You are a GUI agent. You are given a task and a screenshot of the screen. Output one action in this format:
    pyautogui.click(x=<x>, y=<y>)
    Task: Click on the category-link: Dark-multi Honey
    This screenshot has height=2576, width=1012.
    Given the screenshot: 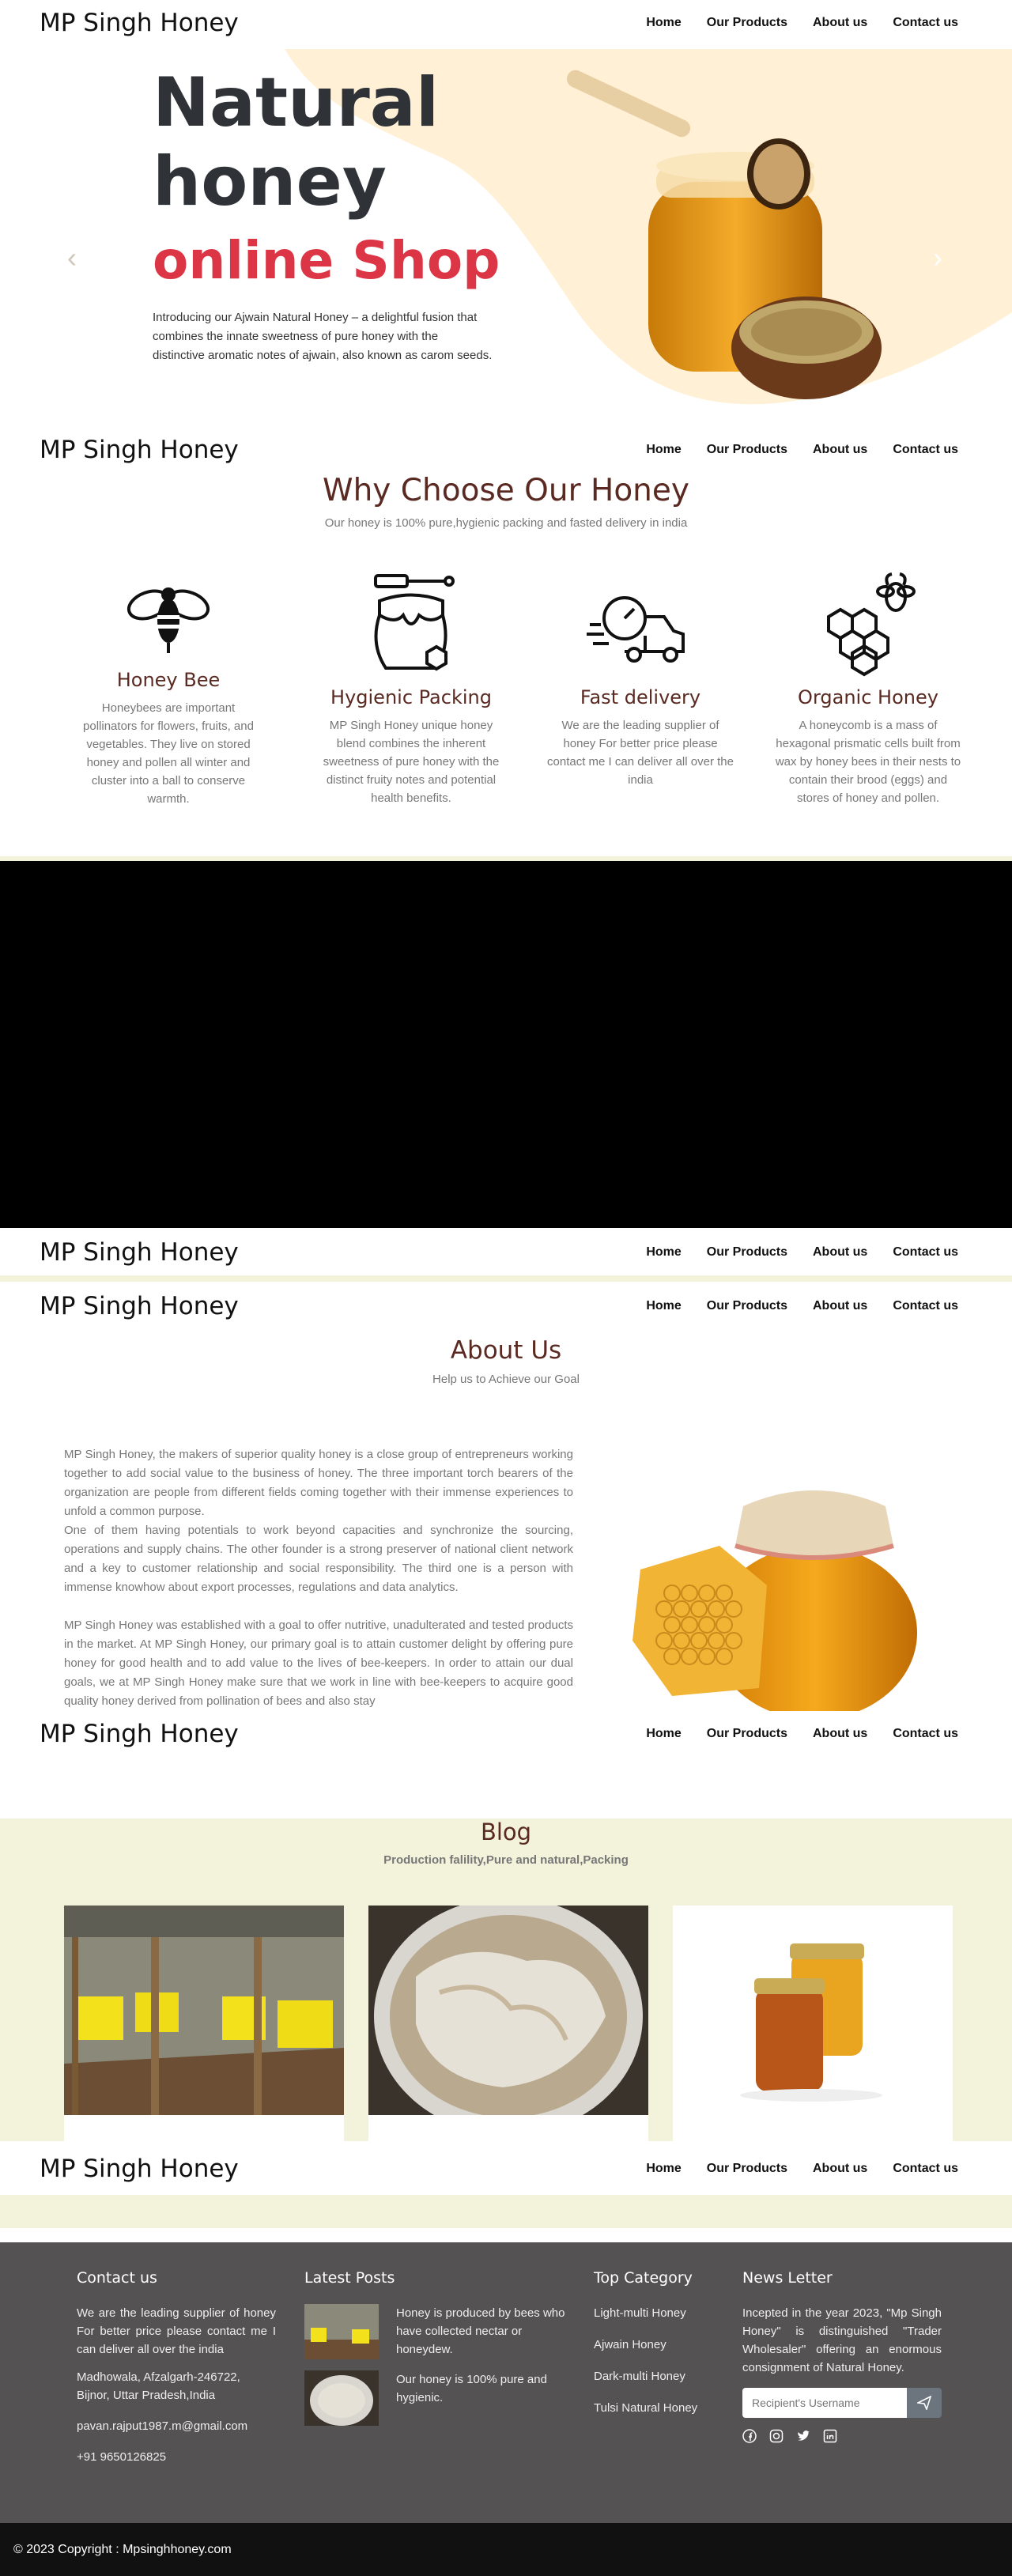 What is the action you would take?
    pyautogui.click(x=661, y=2376)
    